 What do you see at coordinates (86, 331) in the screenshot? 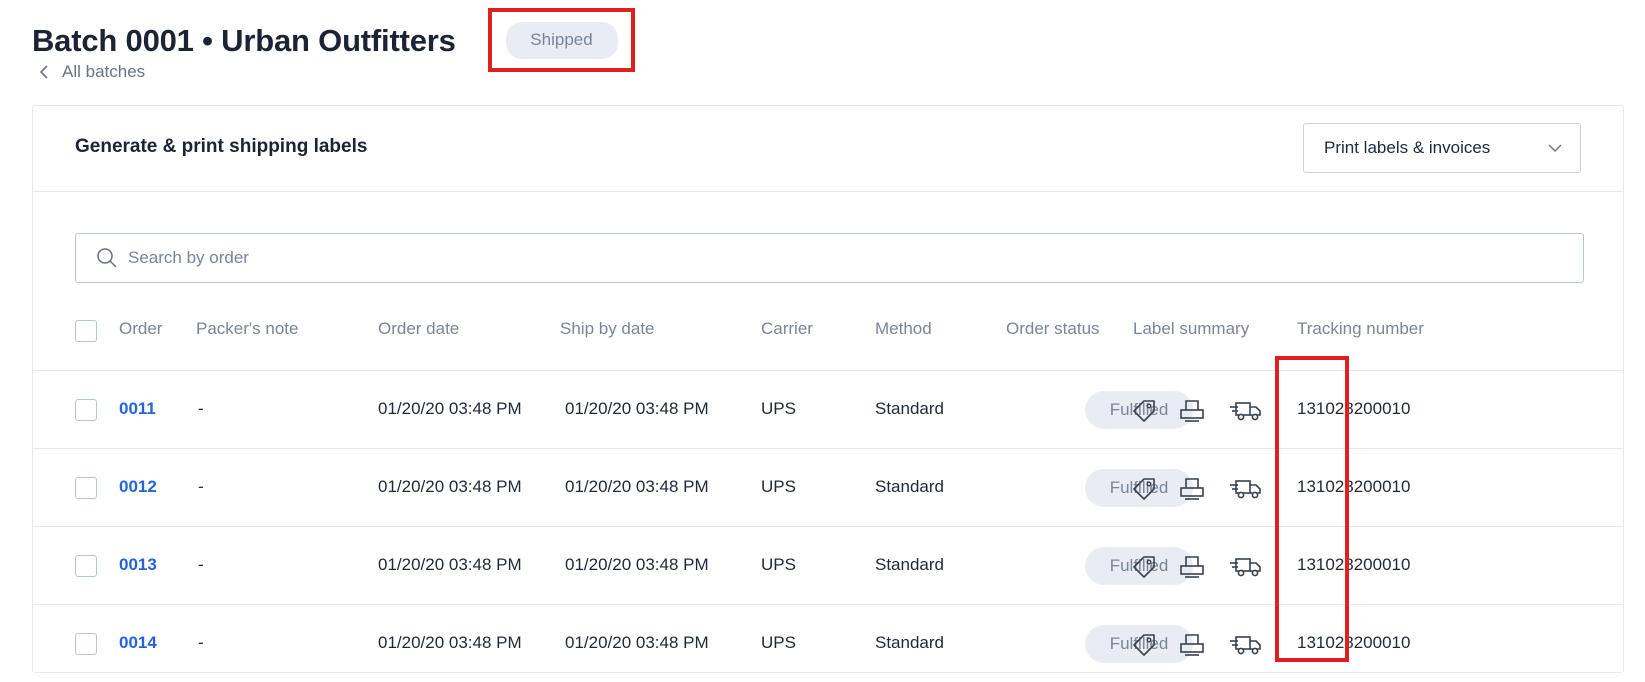
I see `select-all-checkbox` at bounding box center [86, 331].